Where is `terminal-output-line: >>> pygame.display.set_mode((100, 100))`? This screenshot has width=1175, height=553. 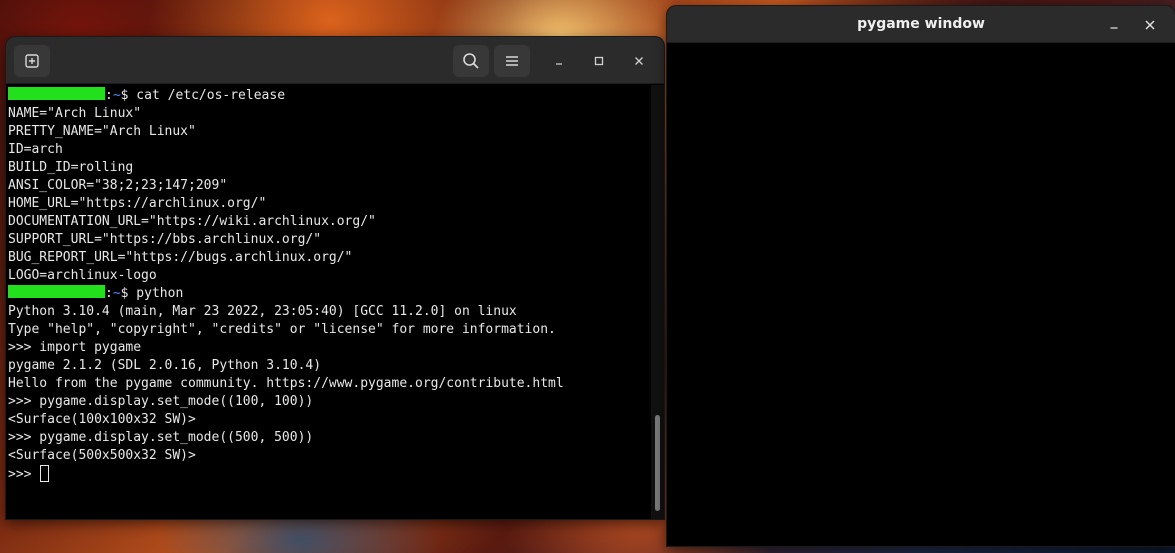 terminal-output-line: >>> pygame.display.set_mode((100, 100)) is located at coordinates (161, 401).